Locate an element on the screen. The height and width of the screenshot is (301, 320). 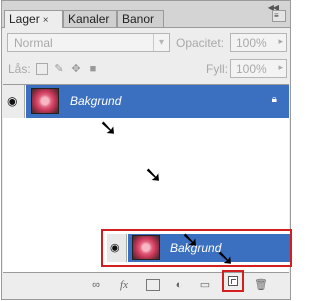
tab-lager: Lager × is located at coordinates (33, 19).